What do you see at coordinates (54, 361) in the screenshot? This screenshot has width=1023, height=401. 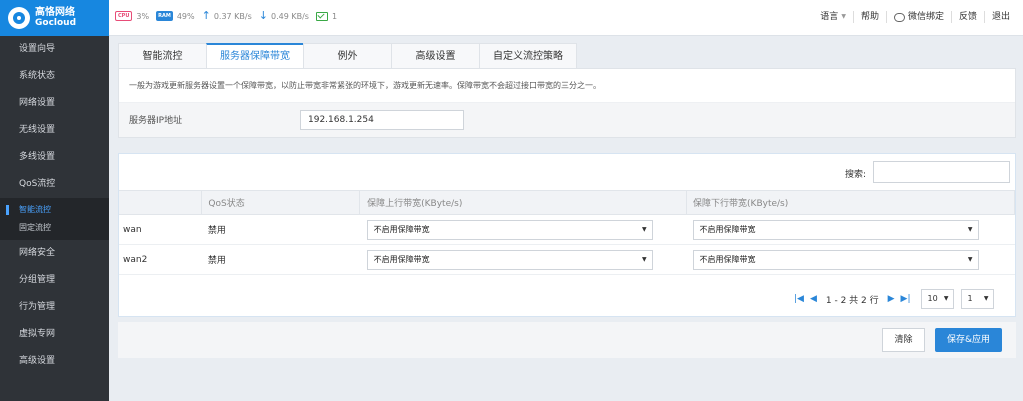 I see `sidebar-item-advanced-settings: 高级设置` at bounding box center [54, 361].